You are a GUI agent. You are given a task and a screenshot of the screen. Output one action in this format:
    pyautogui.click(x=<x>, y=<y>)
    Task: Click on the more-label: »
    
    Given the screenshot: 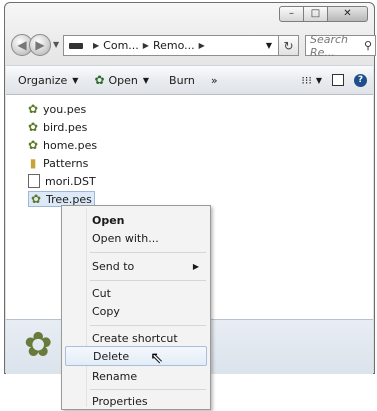 What is the action you would take?
    pyautogui.click(x=214, y=80)
    